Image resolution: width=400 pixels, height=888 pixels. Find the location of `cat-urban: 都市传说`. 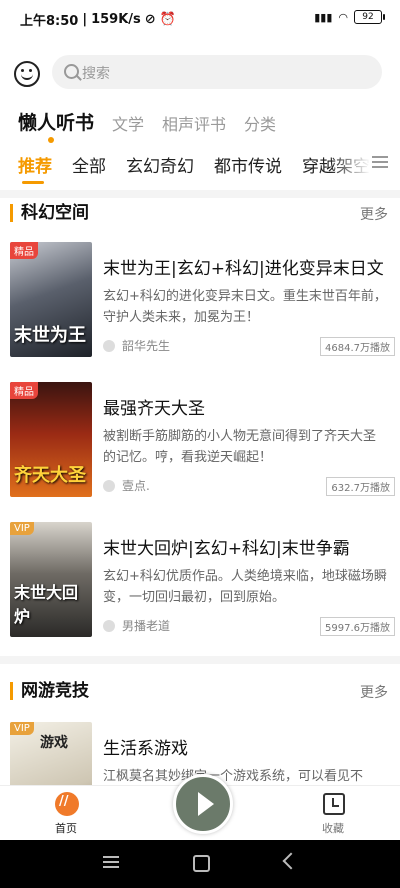

cat-urban: 都市传说 is located at coordinates (248, 164).